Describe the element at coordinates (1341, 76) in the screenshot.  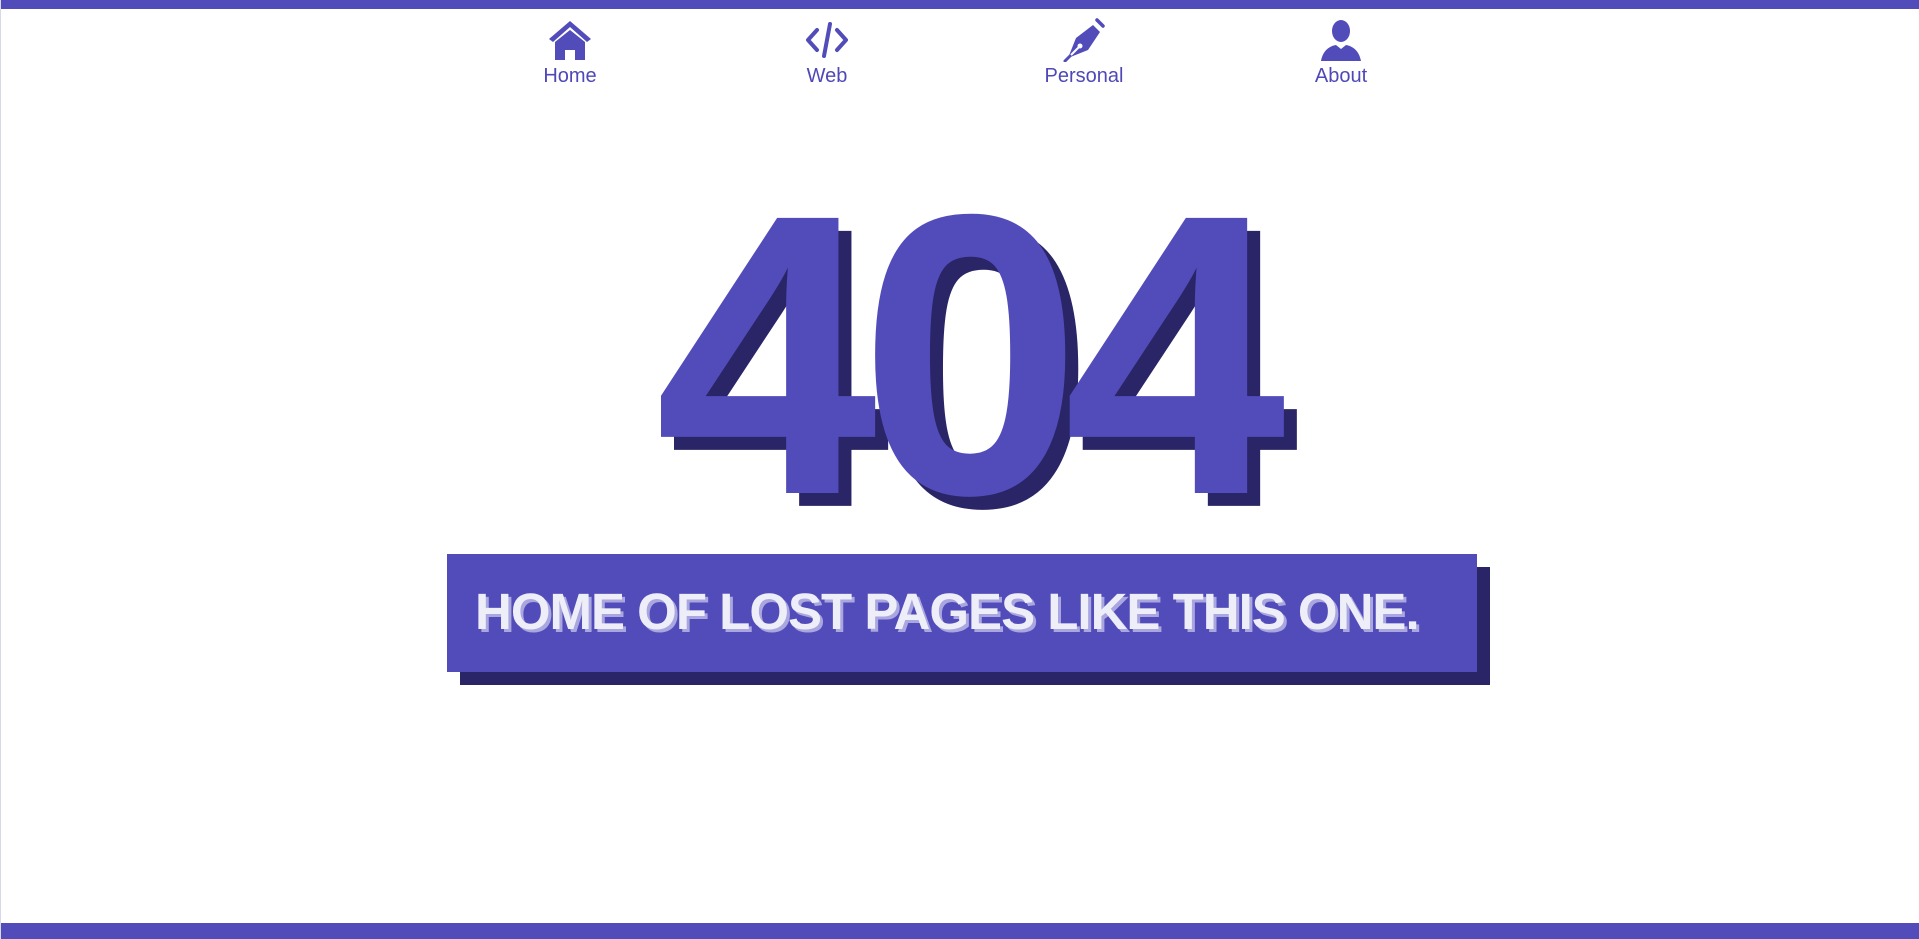
I see `nav-label-about: About` at that location.